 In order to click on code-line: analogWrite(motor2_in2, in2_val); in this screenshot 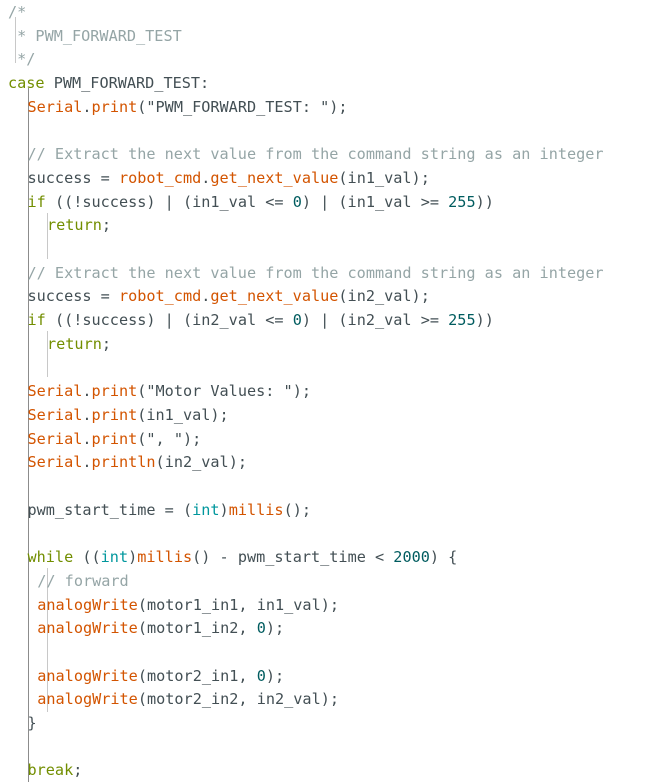, I will do `click(188, 699)`.